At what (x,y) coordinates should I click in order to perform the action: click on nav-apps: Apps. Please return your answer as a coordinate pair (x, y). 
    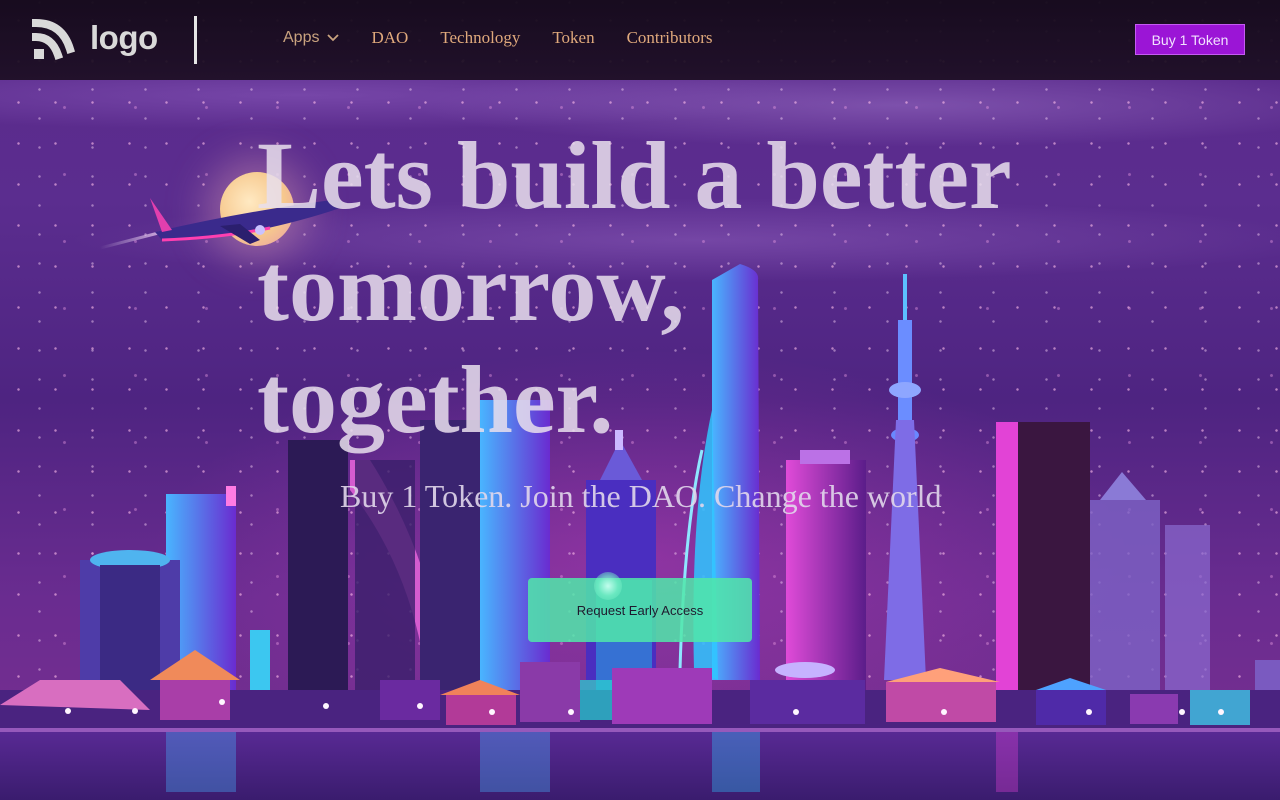
    Looking at the image, I should click on (311, 38).